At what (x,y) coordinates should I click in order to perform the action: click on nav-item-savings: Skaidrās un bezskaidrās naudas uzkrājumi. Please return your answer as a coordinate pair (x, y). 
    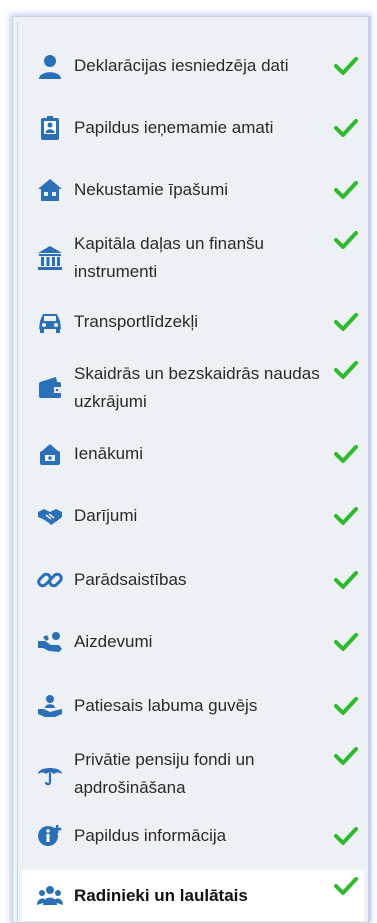
    Looking at the image, I should click on (193, 388).